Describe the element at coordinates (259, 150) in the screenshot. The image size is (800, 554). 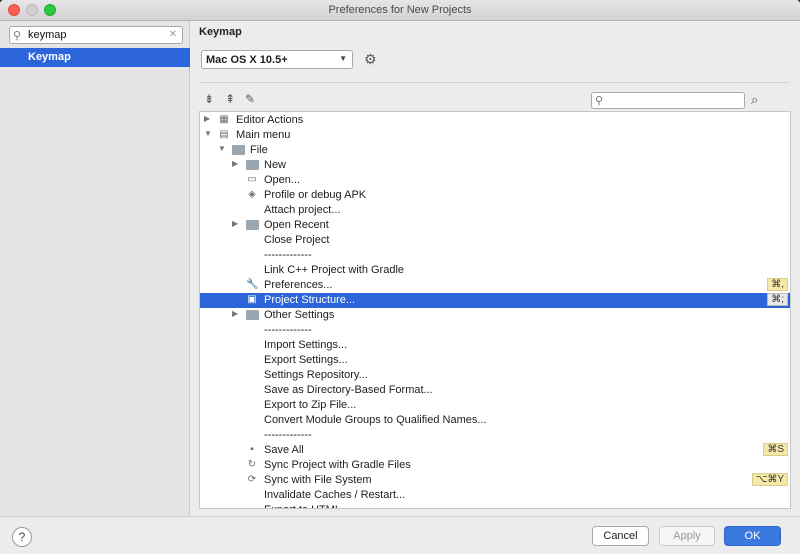
I see `keymap-tree-label: File` at that location.